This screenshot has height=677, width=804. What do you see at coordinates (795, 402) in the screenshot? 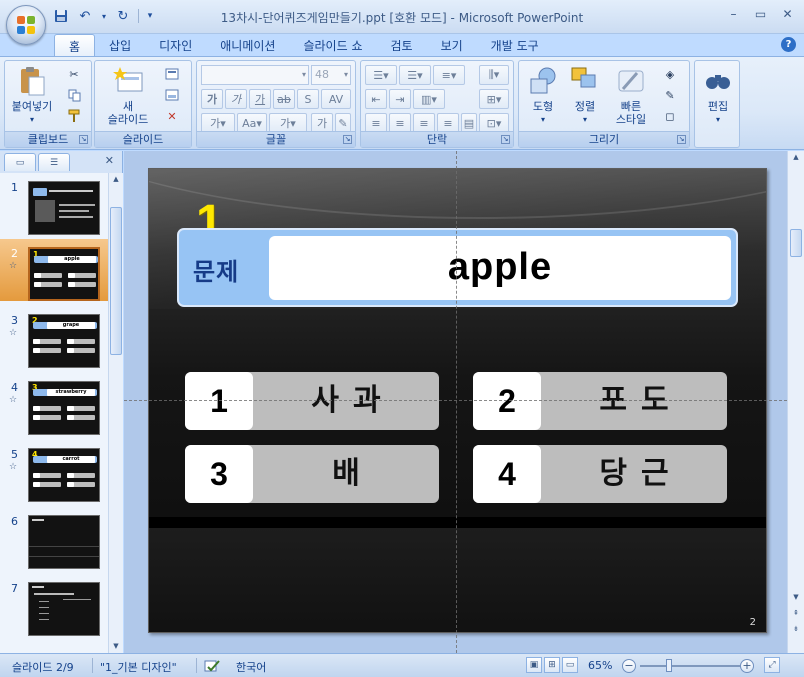
I see `editor-vertical-scrollbar: ▲ ▼ ⇞ ⇟` at bounding box center [795, 402].